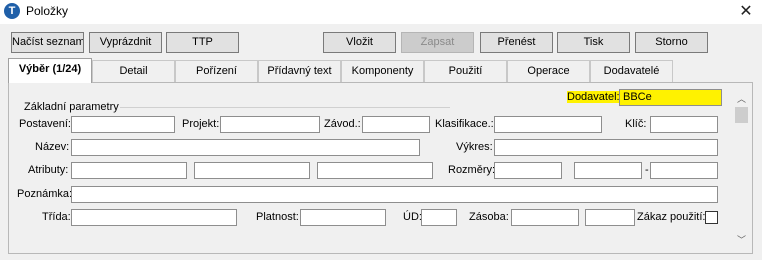 The image size is (762, 260). Describe the element at coordinates (394, 194) in the screenshot. I see `note-field` at that location.